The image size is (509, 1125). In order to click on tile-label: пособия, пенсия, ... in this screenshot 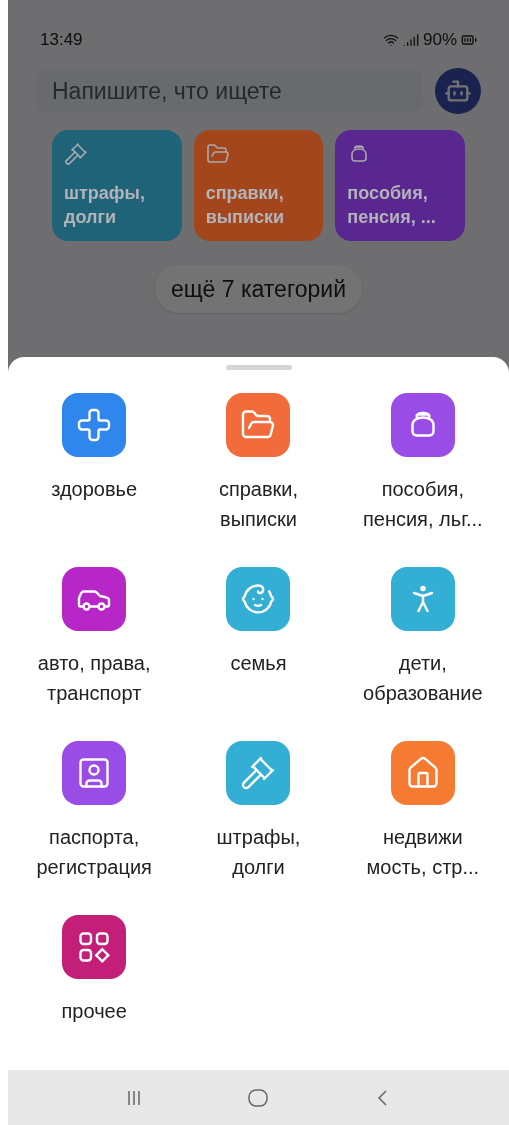, I will do `click(392, 205)`.